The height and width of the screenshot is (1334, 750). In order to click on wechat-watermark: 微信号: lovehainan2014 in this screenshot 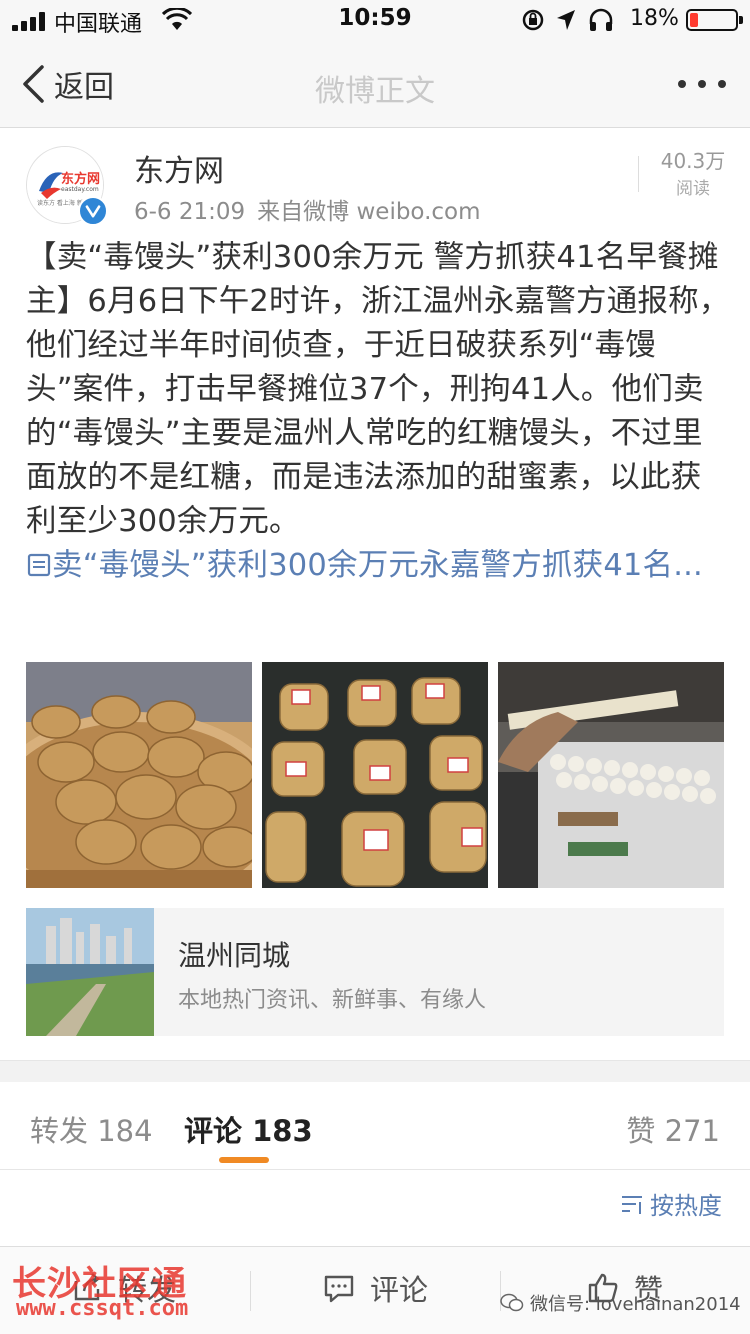, I will do `click(620, 1303)`.